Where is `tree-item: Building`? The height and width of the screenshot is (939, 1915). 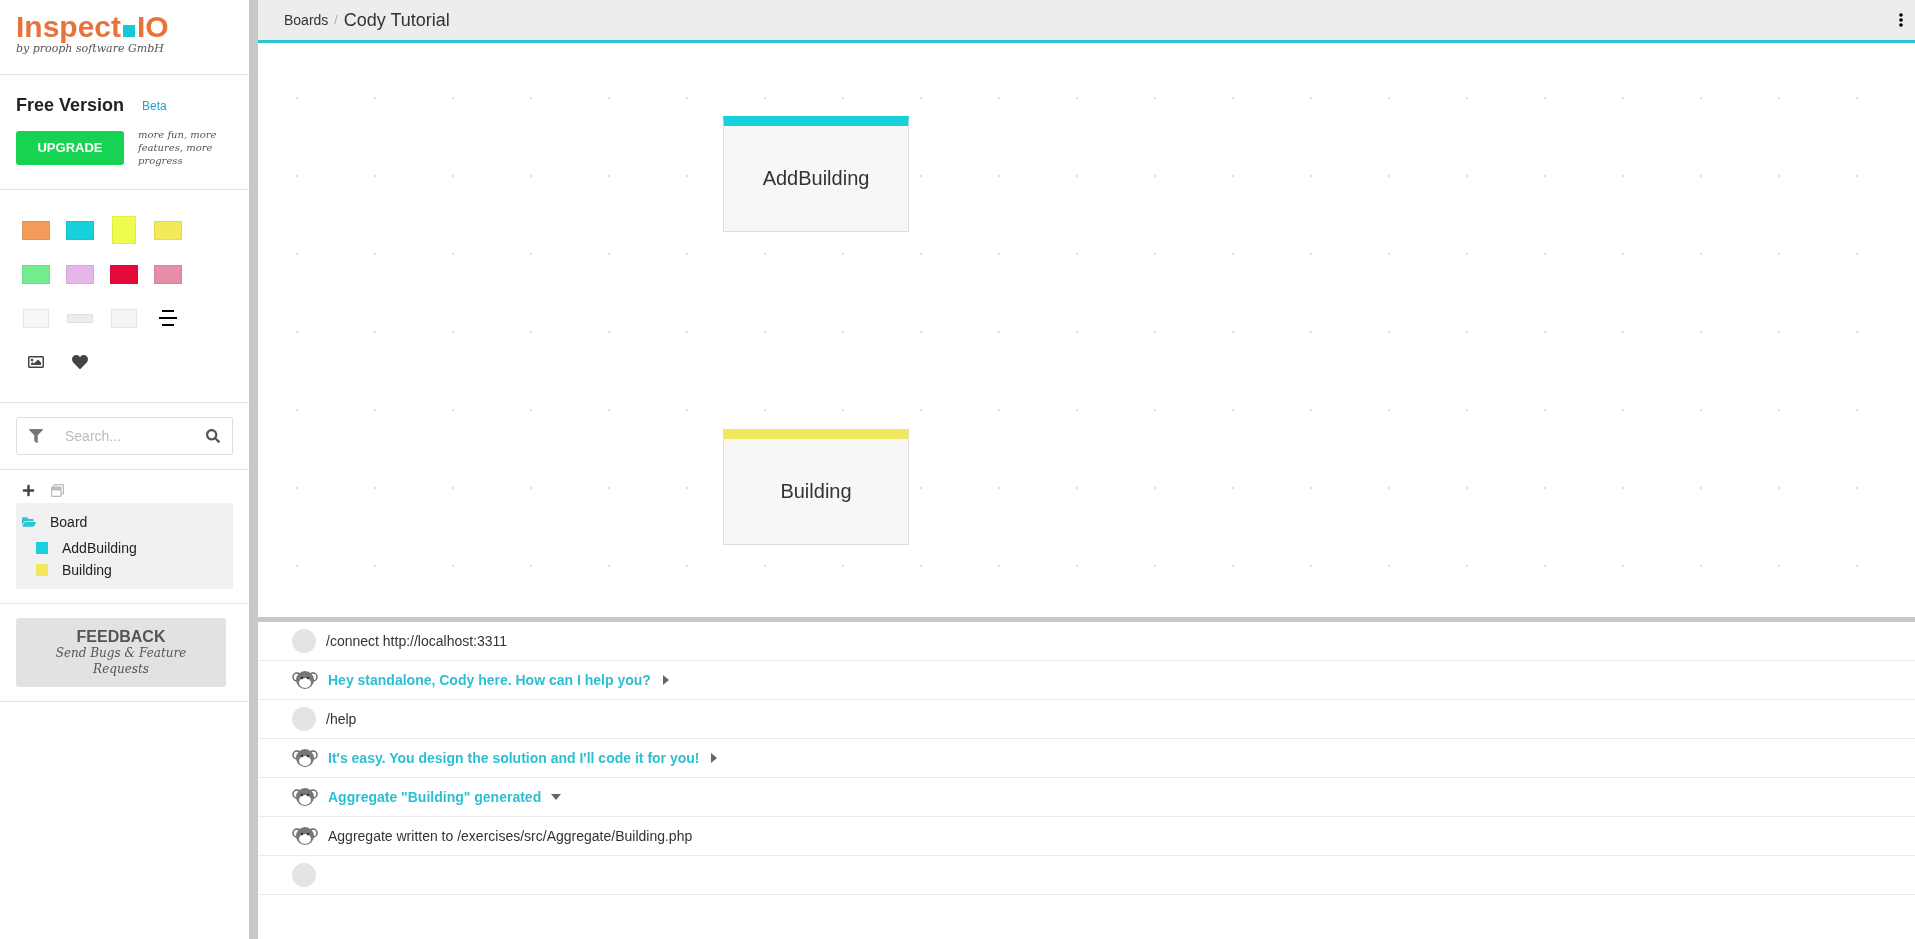 tree-item: Building is located at coordinates (87, 570).